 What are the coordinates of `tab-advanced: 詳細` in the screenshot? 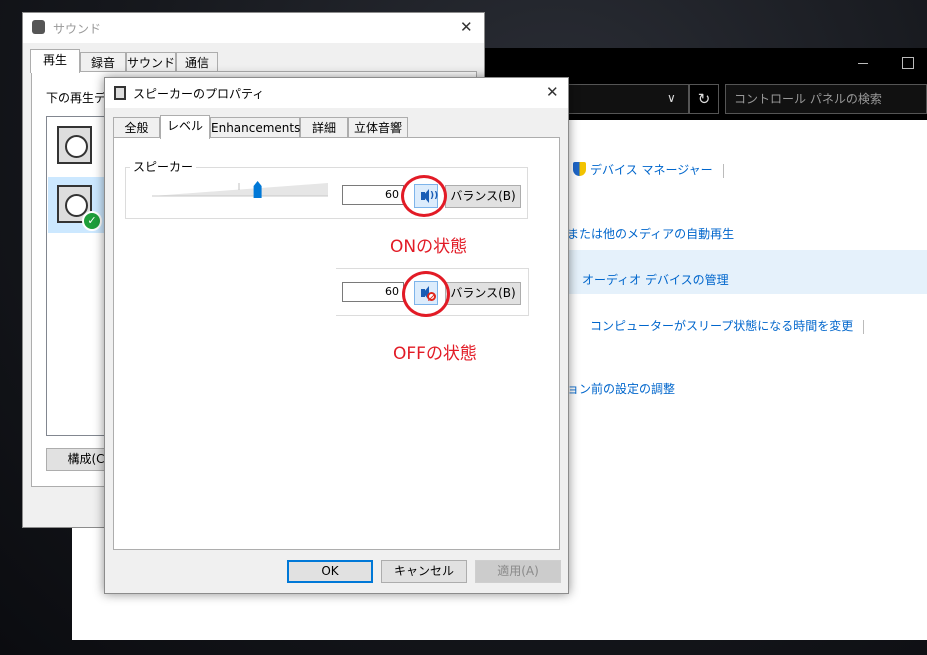 It's located at (324, 128).